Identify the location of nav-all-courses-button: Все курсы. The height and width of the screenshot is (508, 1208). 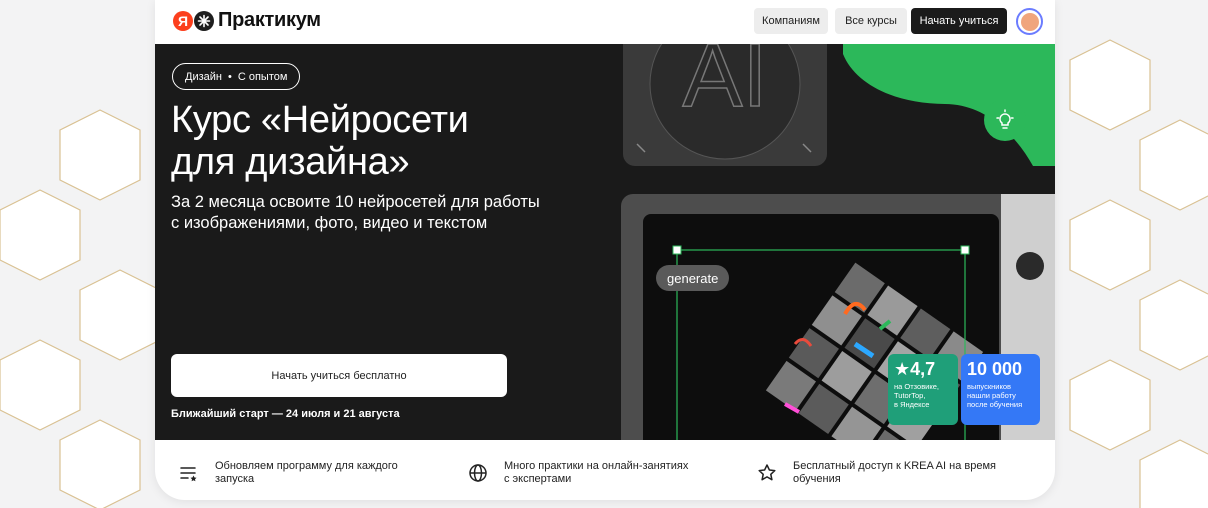
(871, 21).